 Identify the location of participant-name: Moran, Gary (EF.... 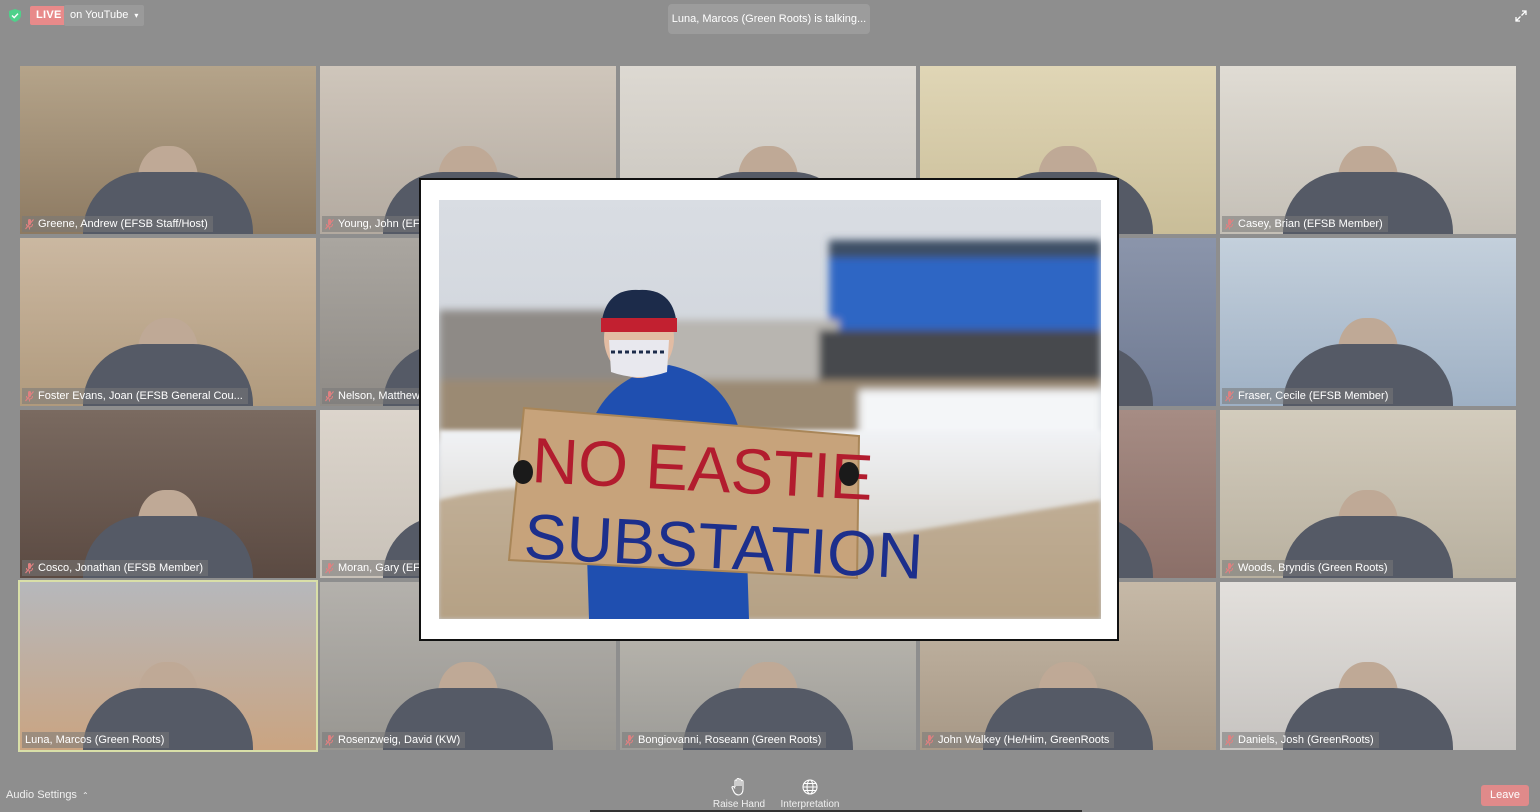
(383, 568).